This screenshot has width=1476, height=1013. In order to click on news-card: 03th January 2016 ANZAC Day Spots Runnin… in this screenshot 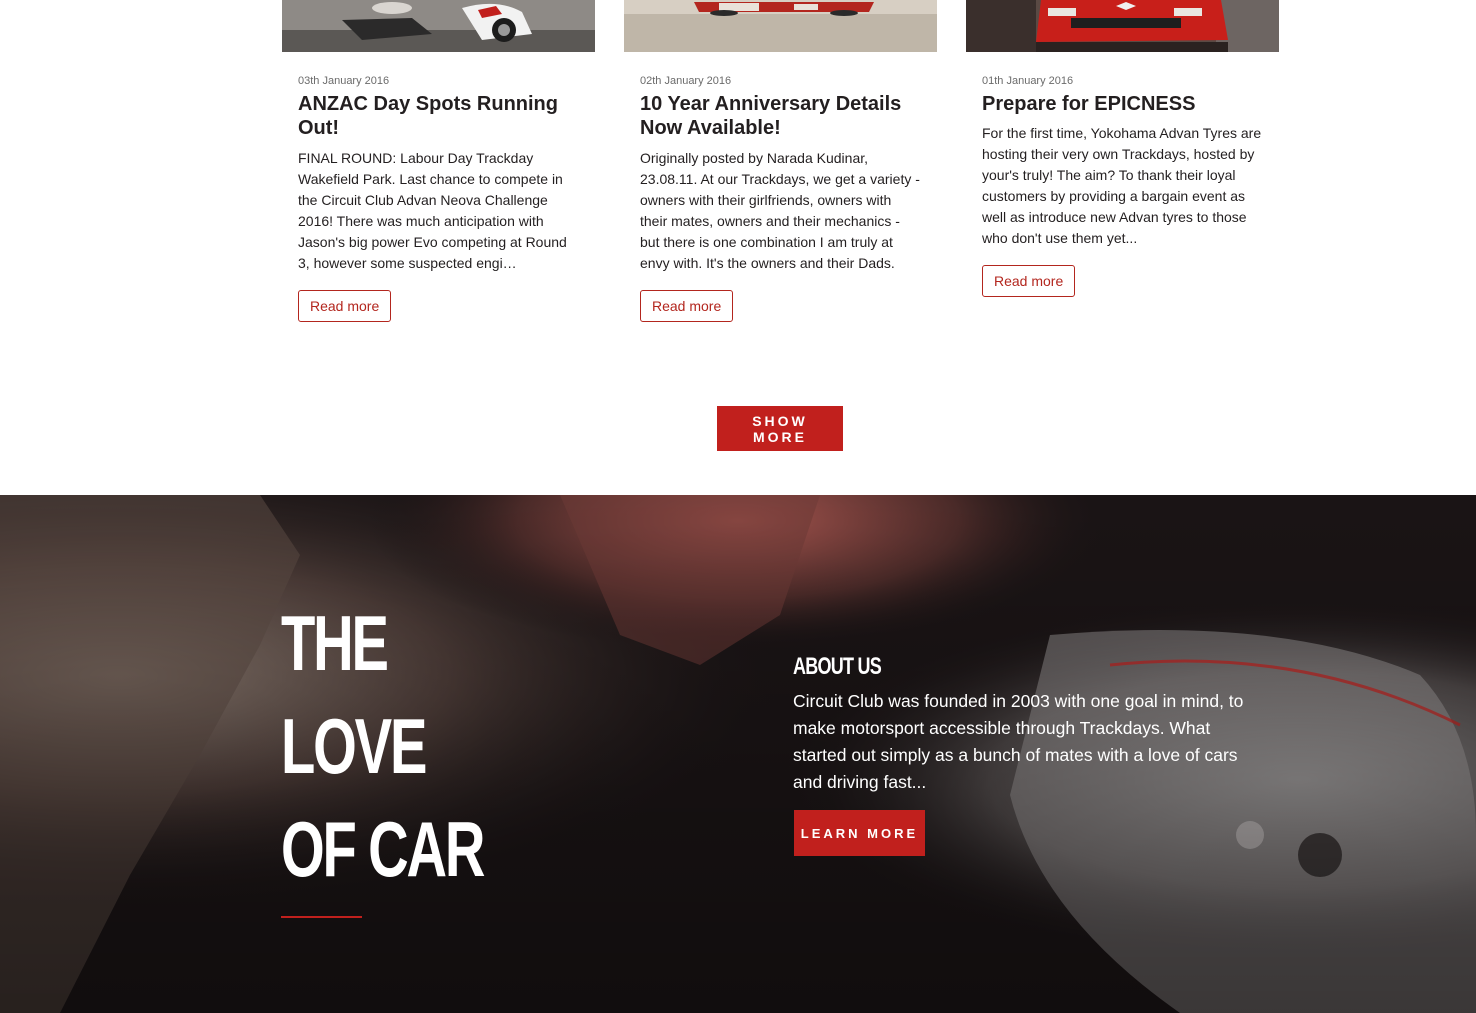, I will do `click(438, 161)`.